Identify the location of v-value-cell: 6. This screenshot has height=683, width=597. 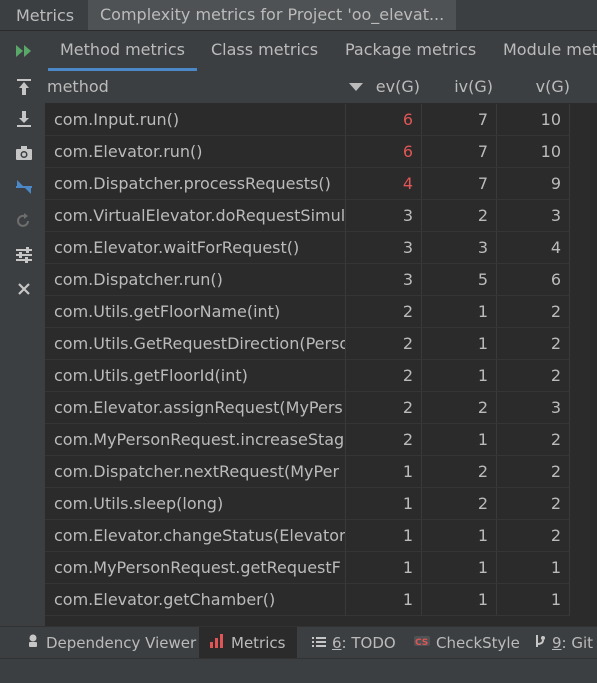
(533, 280).